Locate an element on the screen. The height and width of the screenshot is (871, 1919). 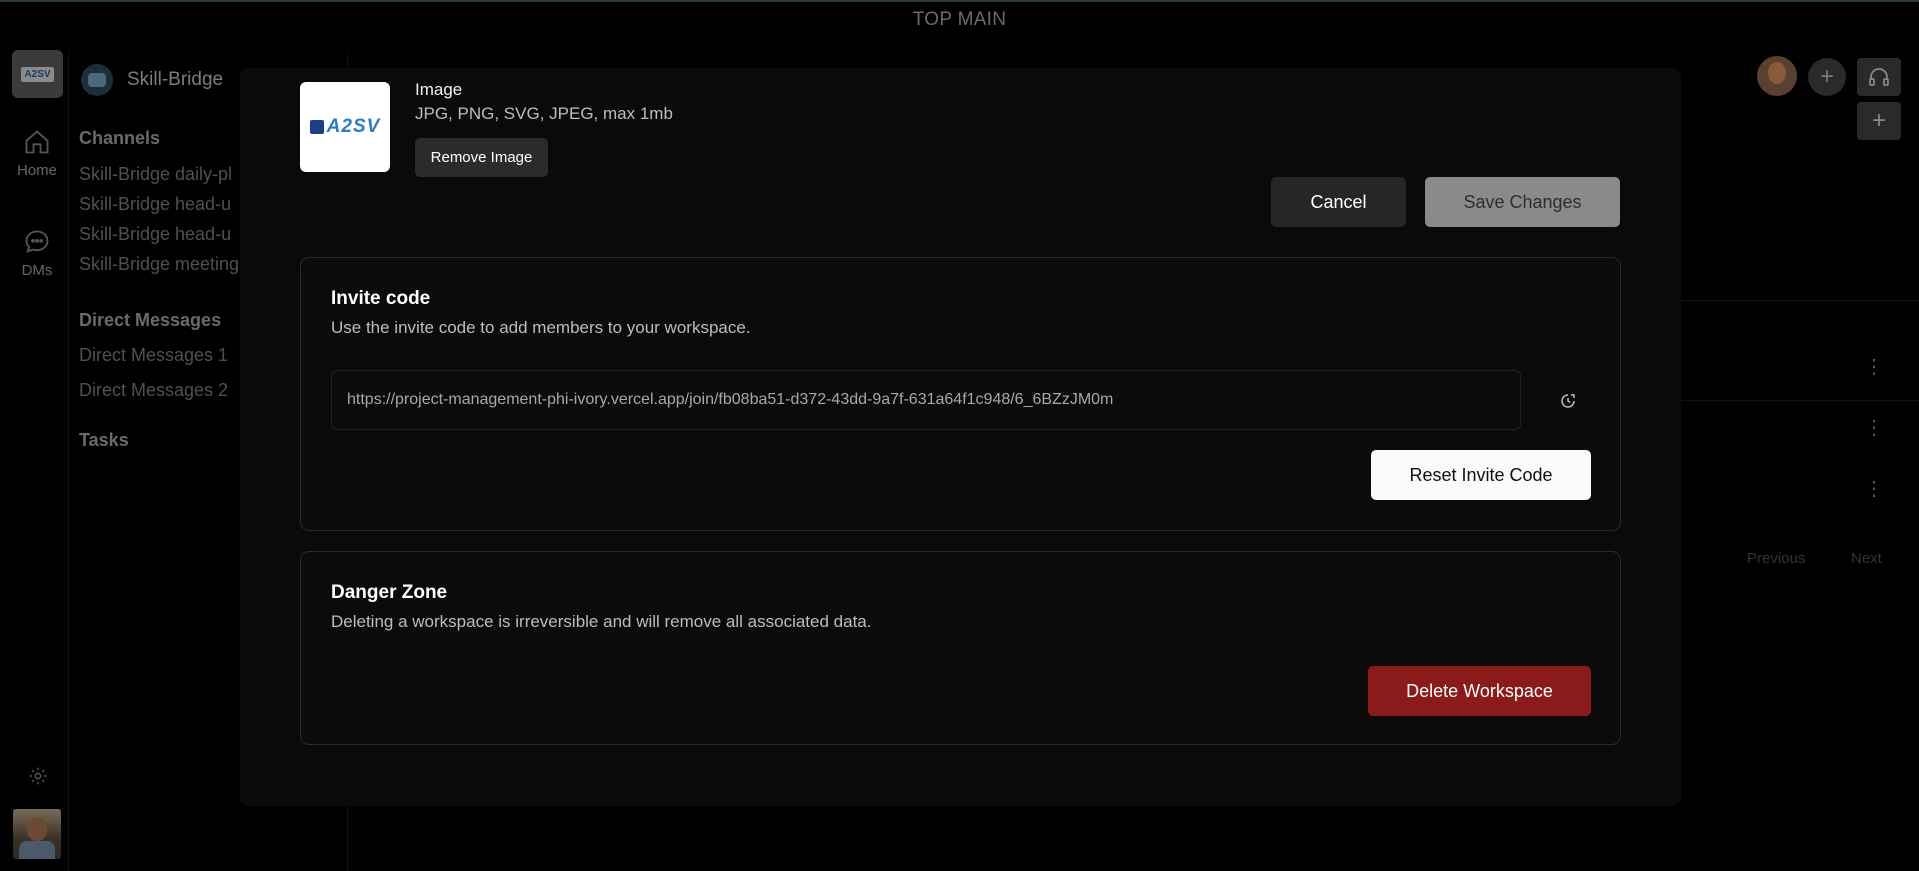
copy-icon is located at coordinates (1568, 401).